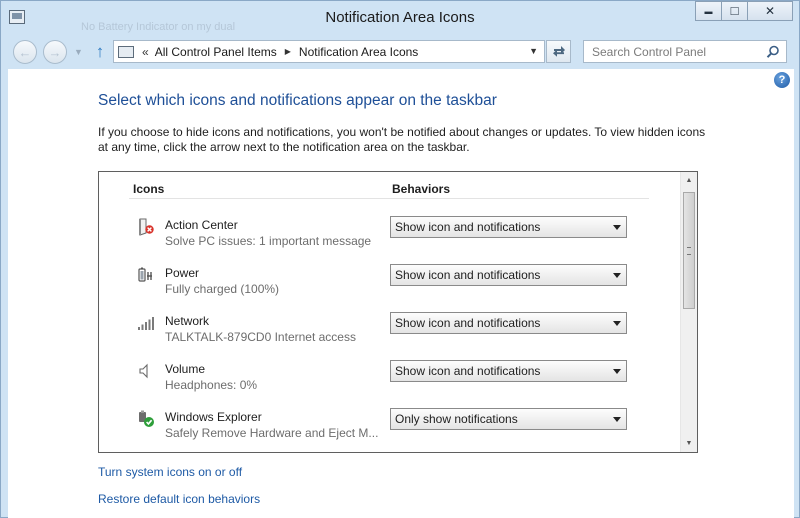  What do you see at coordinates (689, 180) in the screenshot?
I see `scroll-up-arrow-icon: ▲` at bounding box center [689, 180].